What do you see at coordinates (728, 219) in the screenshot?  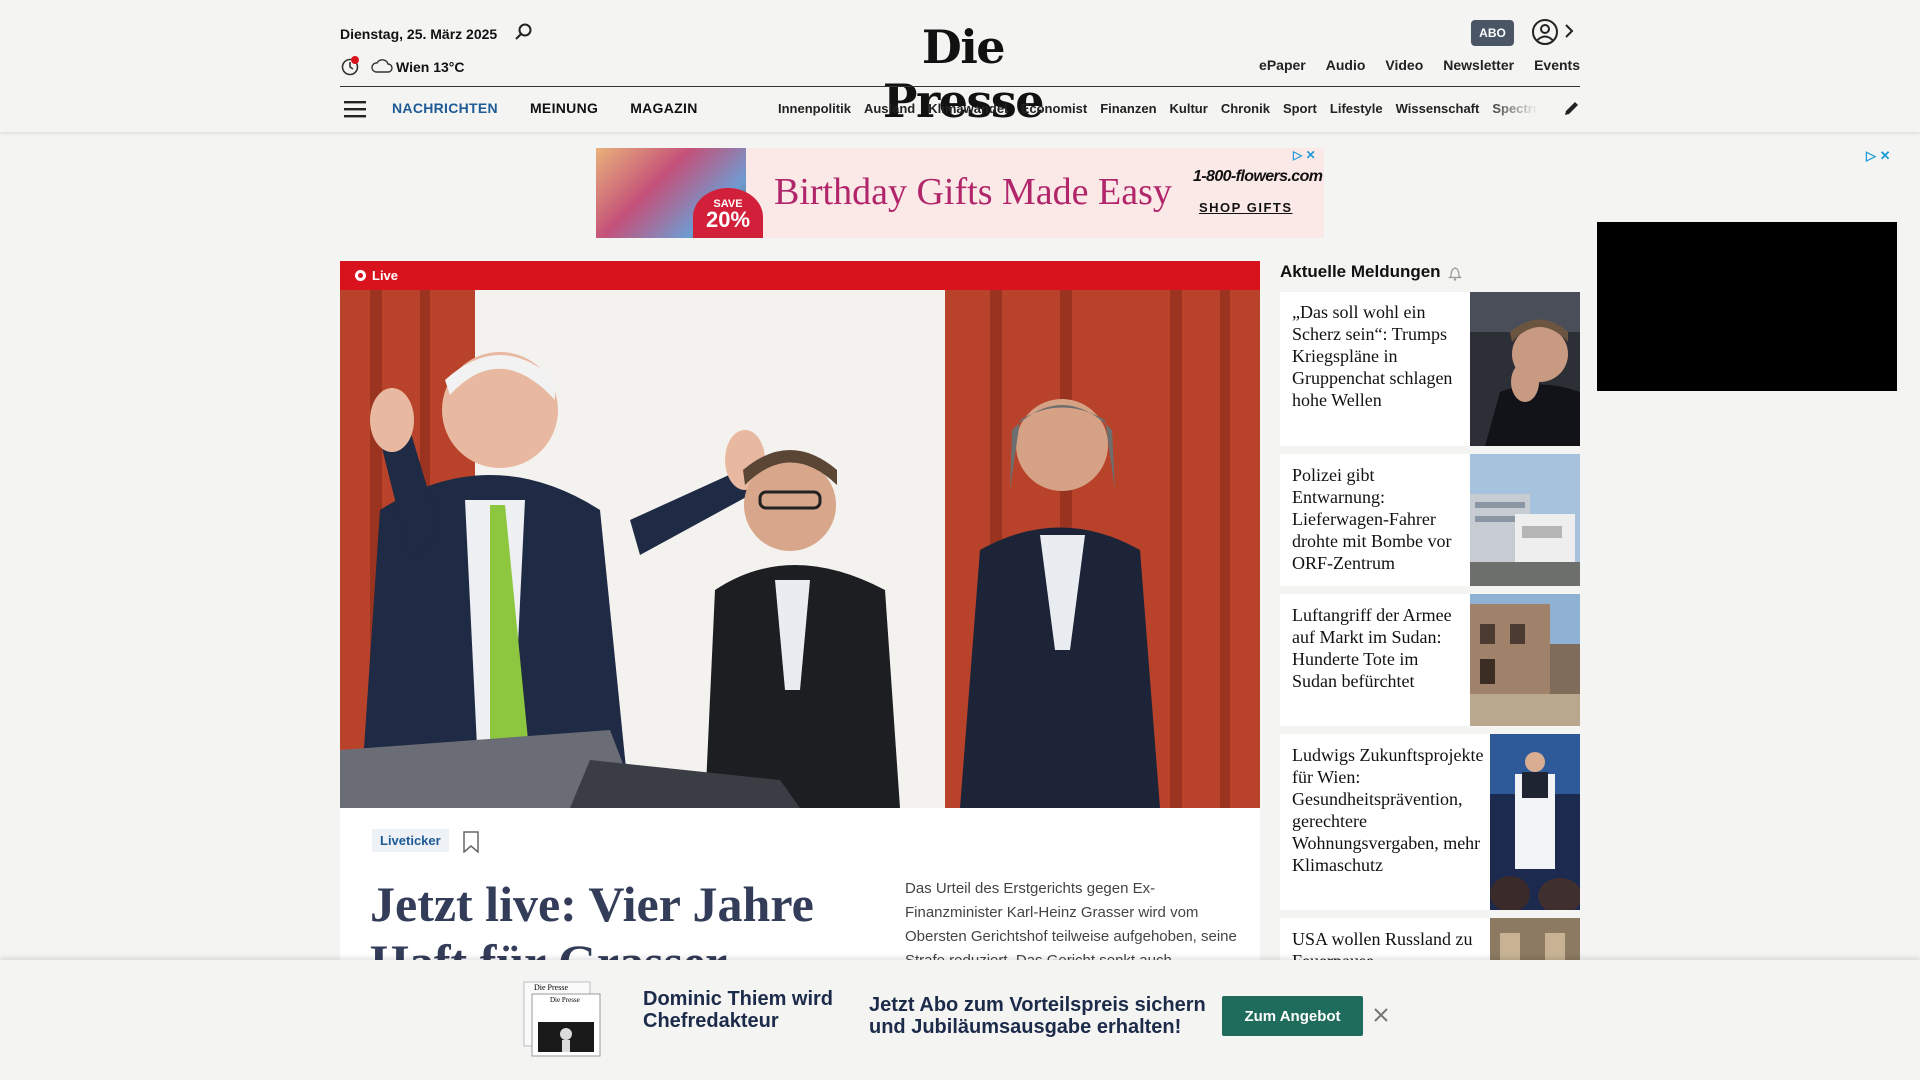 I see `ad-save-percent: 20%` at bounding box center [728, 219].